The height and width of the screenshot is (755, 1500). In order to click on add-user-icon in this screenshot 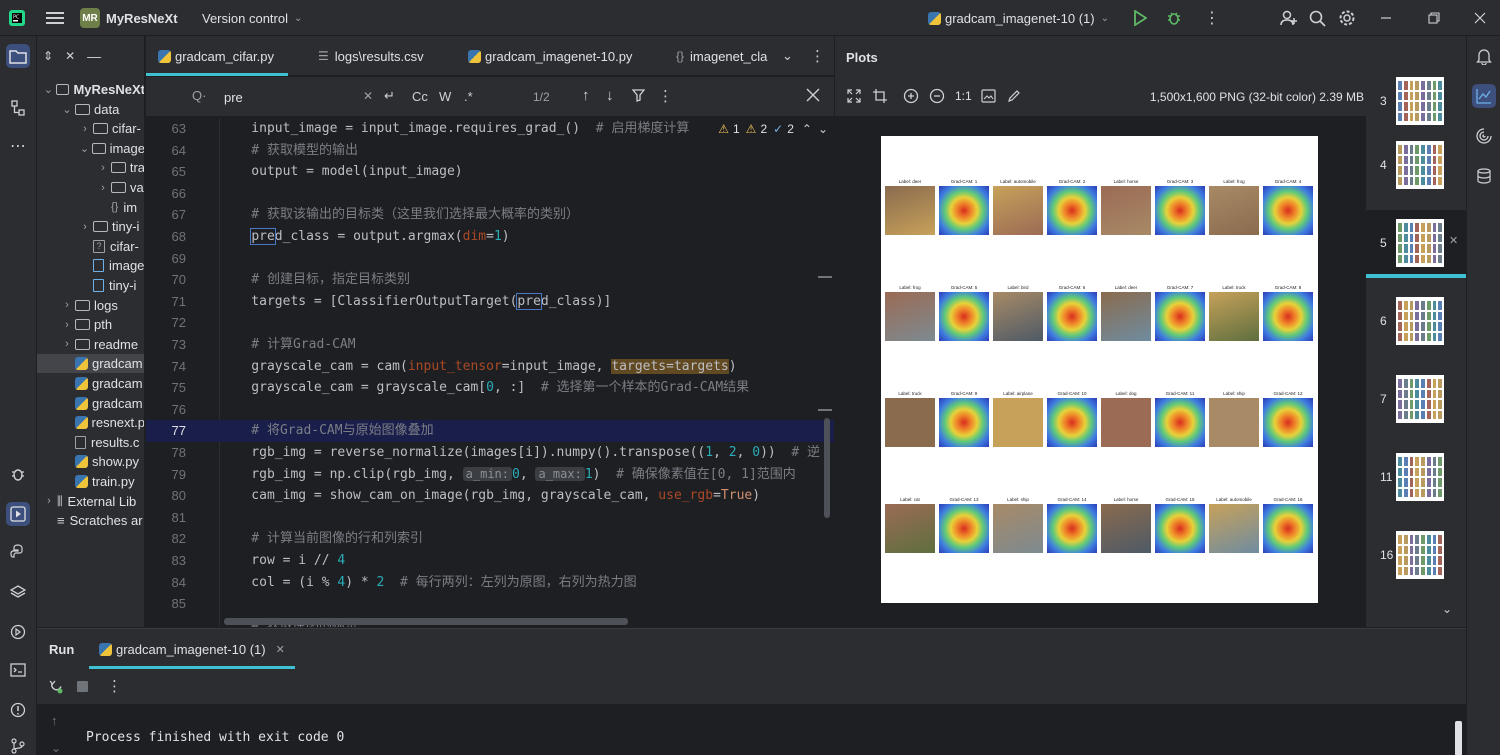, I will do `click(1289, 18)`.